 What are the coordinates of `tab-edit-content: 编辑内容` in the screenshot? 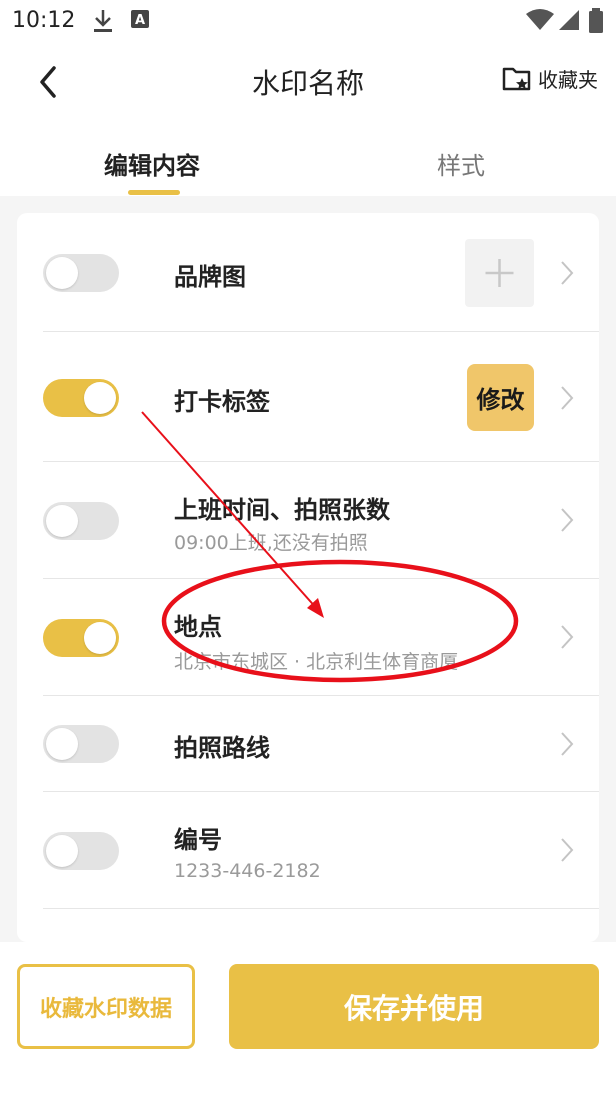 It's located at (152, 163).